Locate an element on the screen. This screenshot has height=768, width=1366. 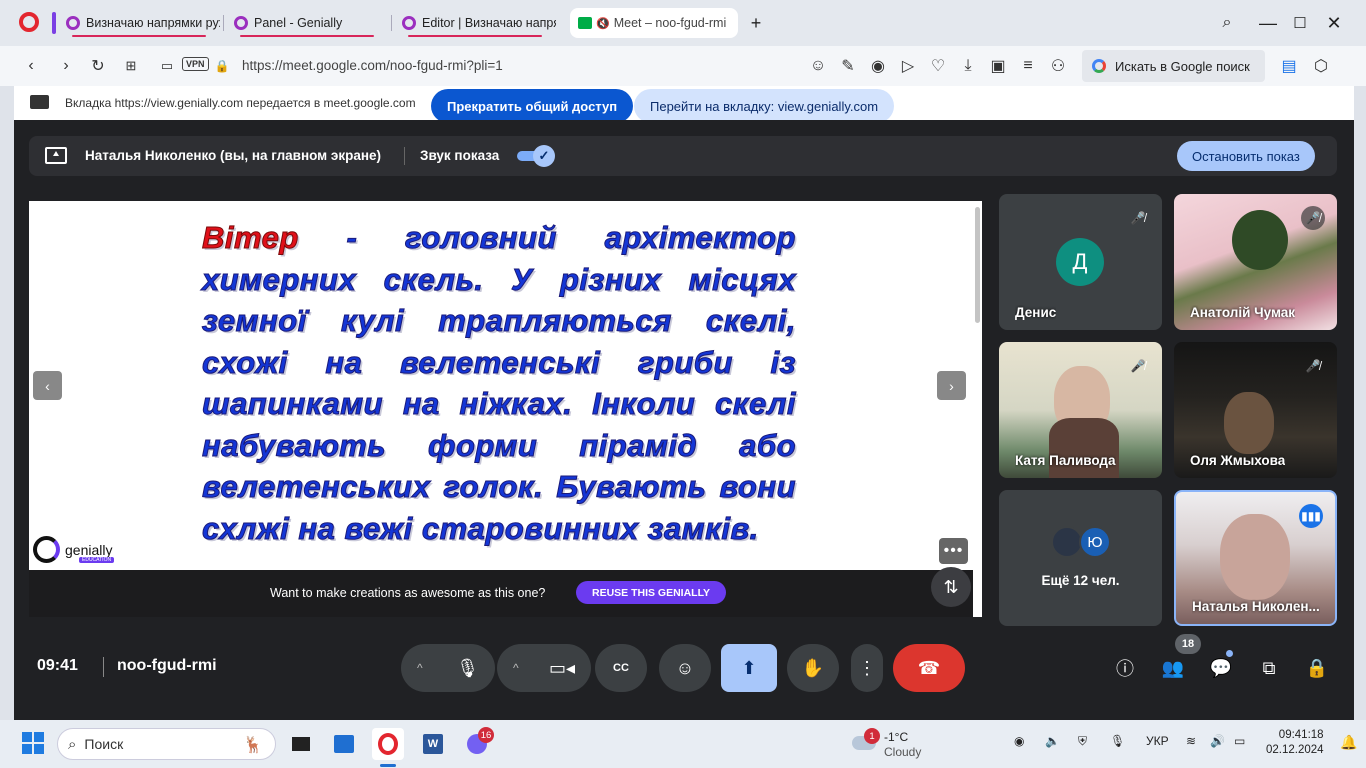
clock: 09:41:18 02.12.2024 is located at coordinates (1295, 743).